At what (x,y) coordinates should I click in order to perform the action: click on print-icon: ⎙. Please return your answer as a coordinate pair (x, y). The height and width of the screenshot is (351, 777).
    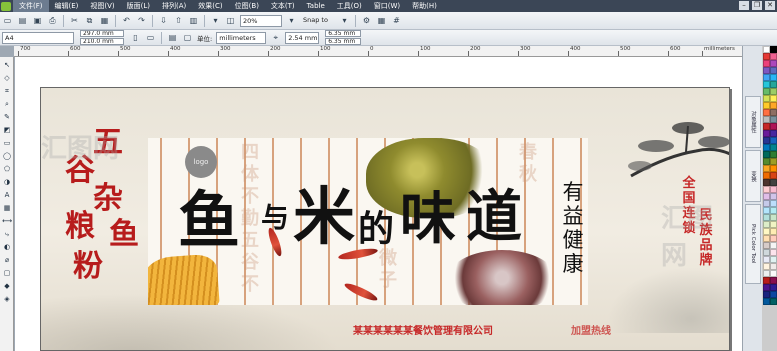
    Looking at the image, I should click on (52, 20).